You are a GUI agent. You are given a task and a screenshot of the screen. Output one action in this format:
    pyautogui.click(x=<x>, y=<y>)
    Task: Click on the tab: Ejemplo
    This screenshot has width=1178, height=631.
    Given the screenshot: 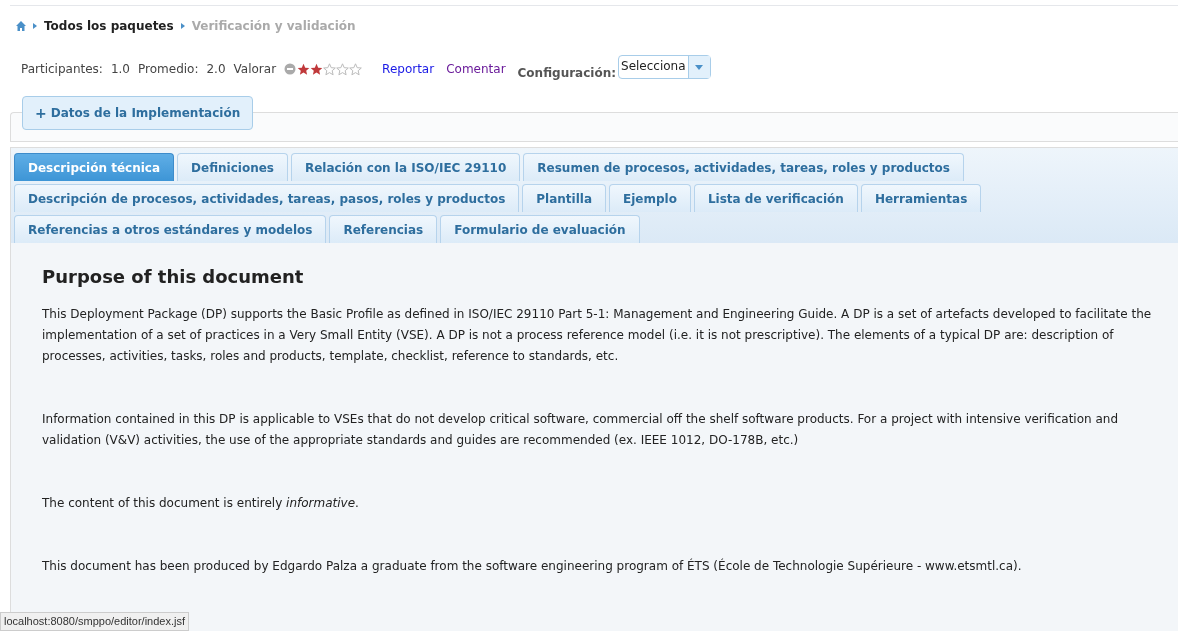 What is the action you would take?
    pyautogui.click(x=650, y=198)
    